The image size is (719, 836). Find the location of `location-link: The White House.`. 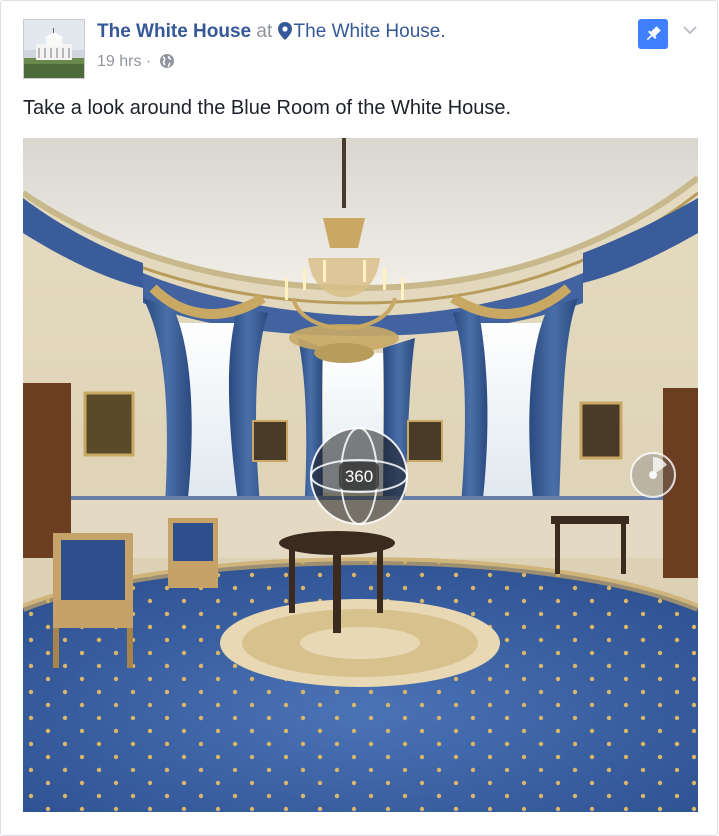

location-link: The White House. is located at coordinates (370, 31).